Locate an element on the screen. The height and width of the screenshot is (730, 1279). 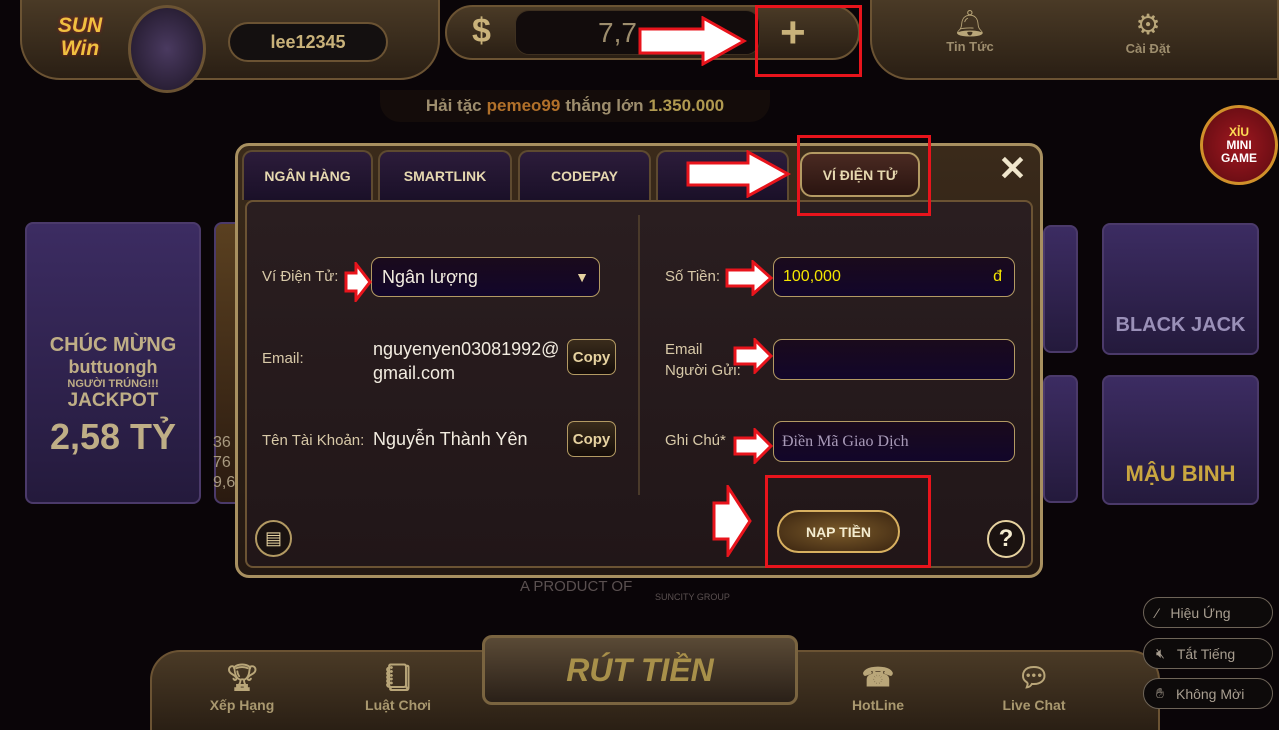
mini-game-line1: XỈU is located at coordinates (1238, 131).